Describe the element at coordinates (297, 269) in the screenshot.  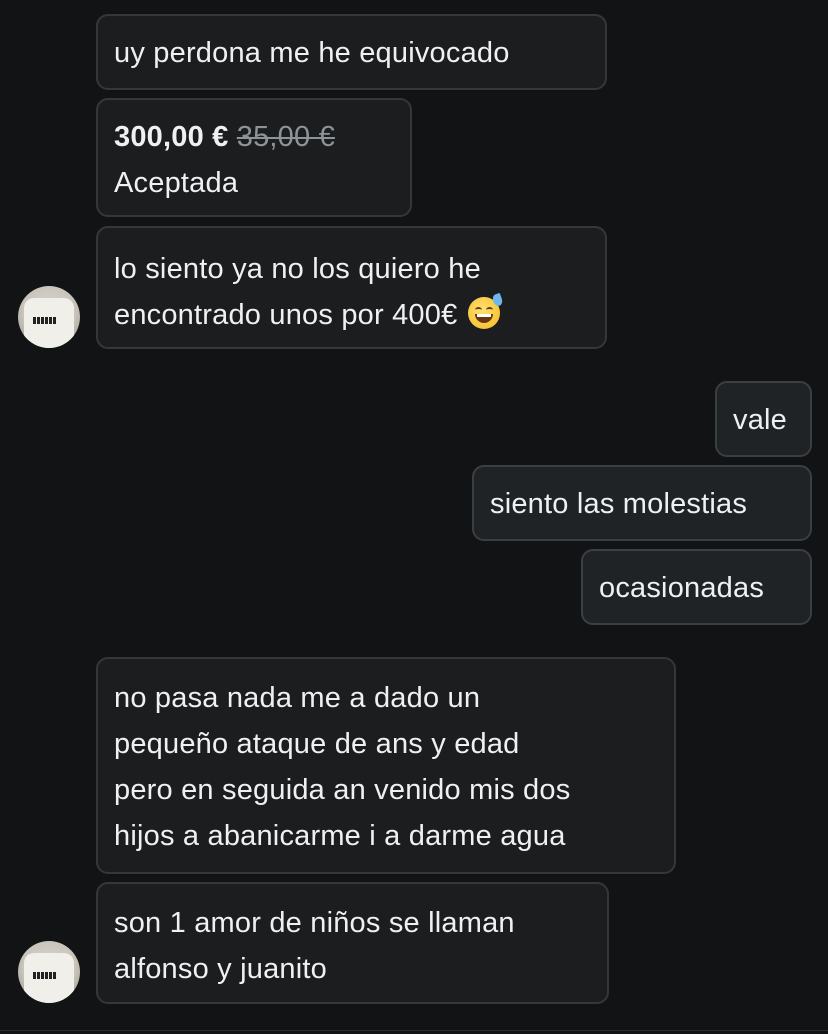
I see `message-line: lo siento ya no los quiero he` at that location.